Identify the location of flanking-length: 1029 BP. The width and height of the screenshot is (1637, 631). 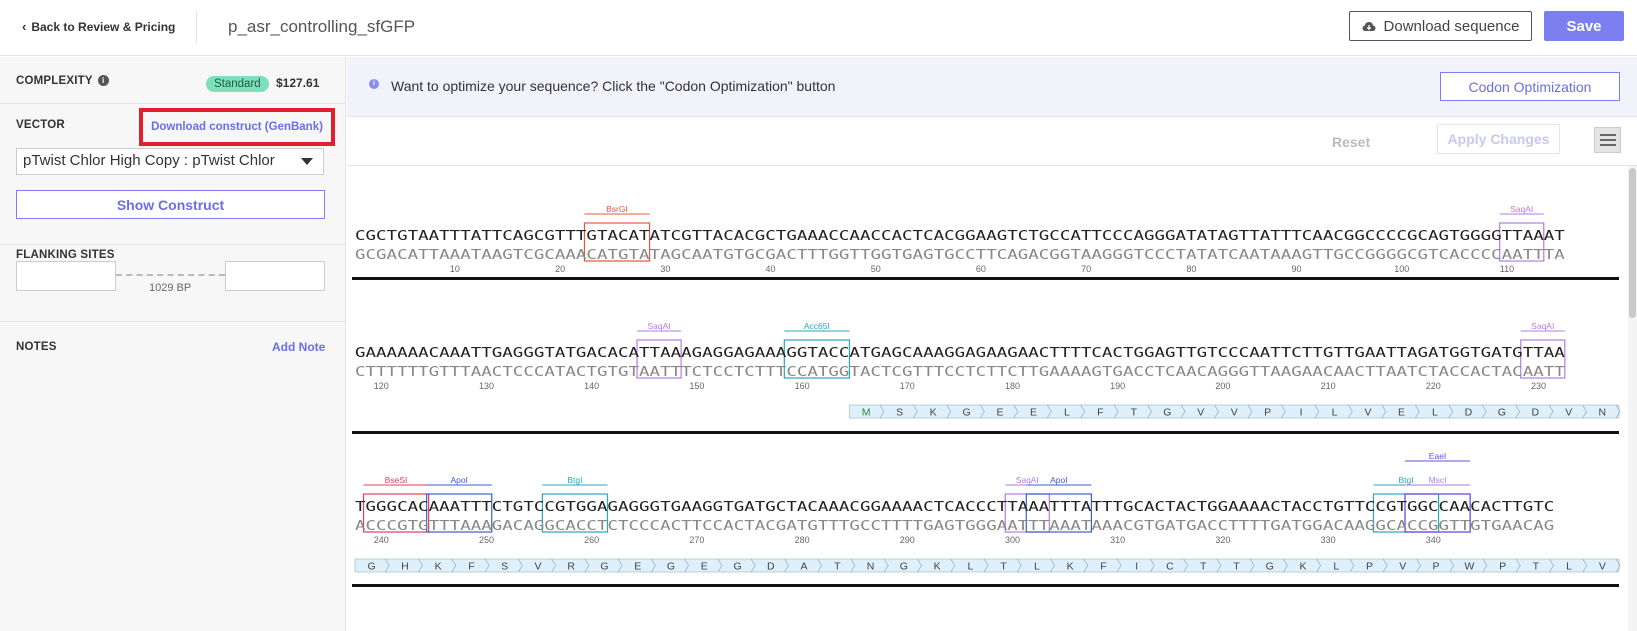
(170, 288).